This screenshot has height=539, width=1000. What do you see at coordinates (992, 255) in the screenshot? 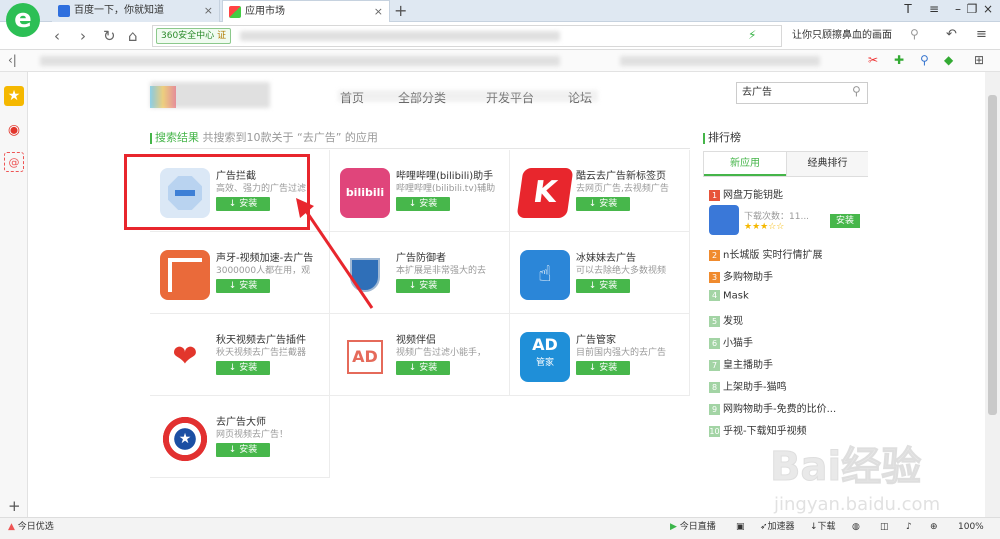
I see `scrollbar-thumb` at bounding box center [992, 255].